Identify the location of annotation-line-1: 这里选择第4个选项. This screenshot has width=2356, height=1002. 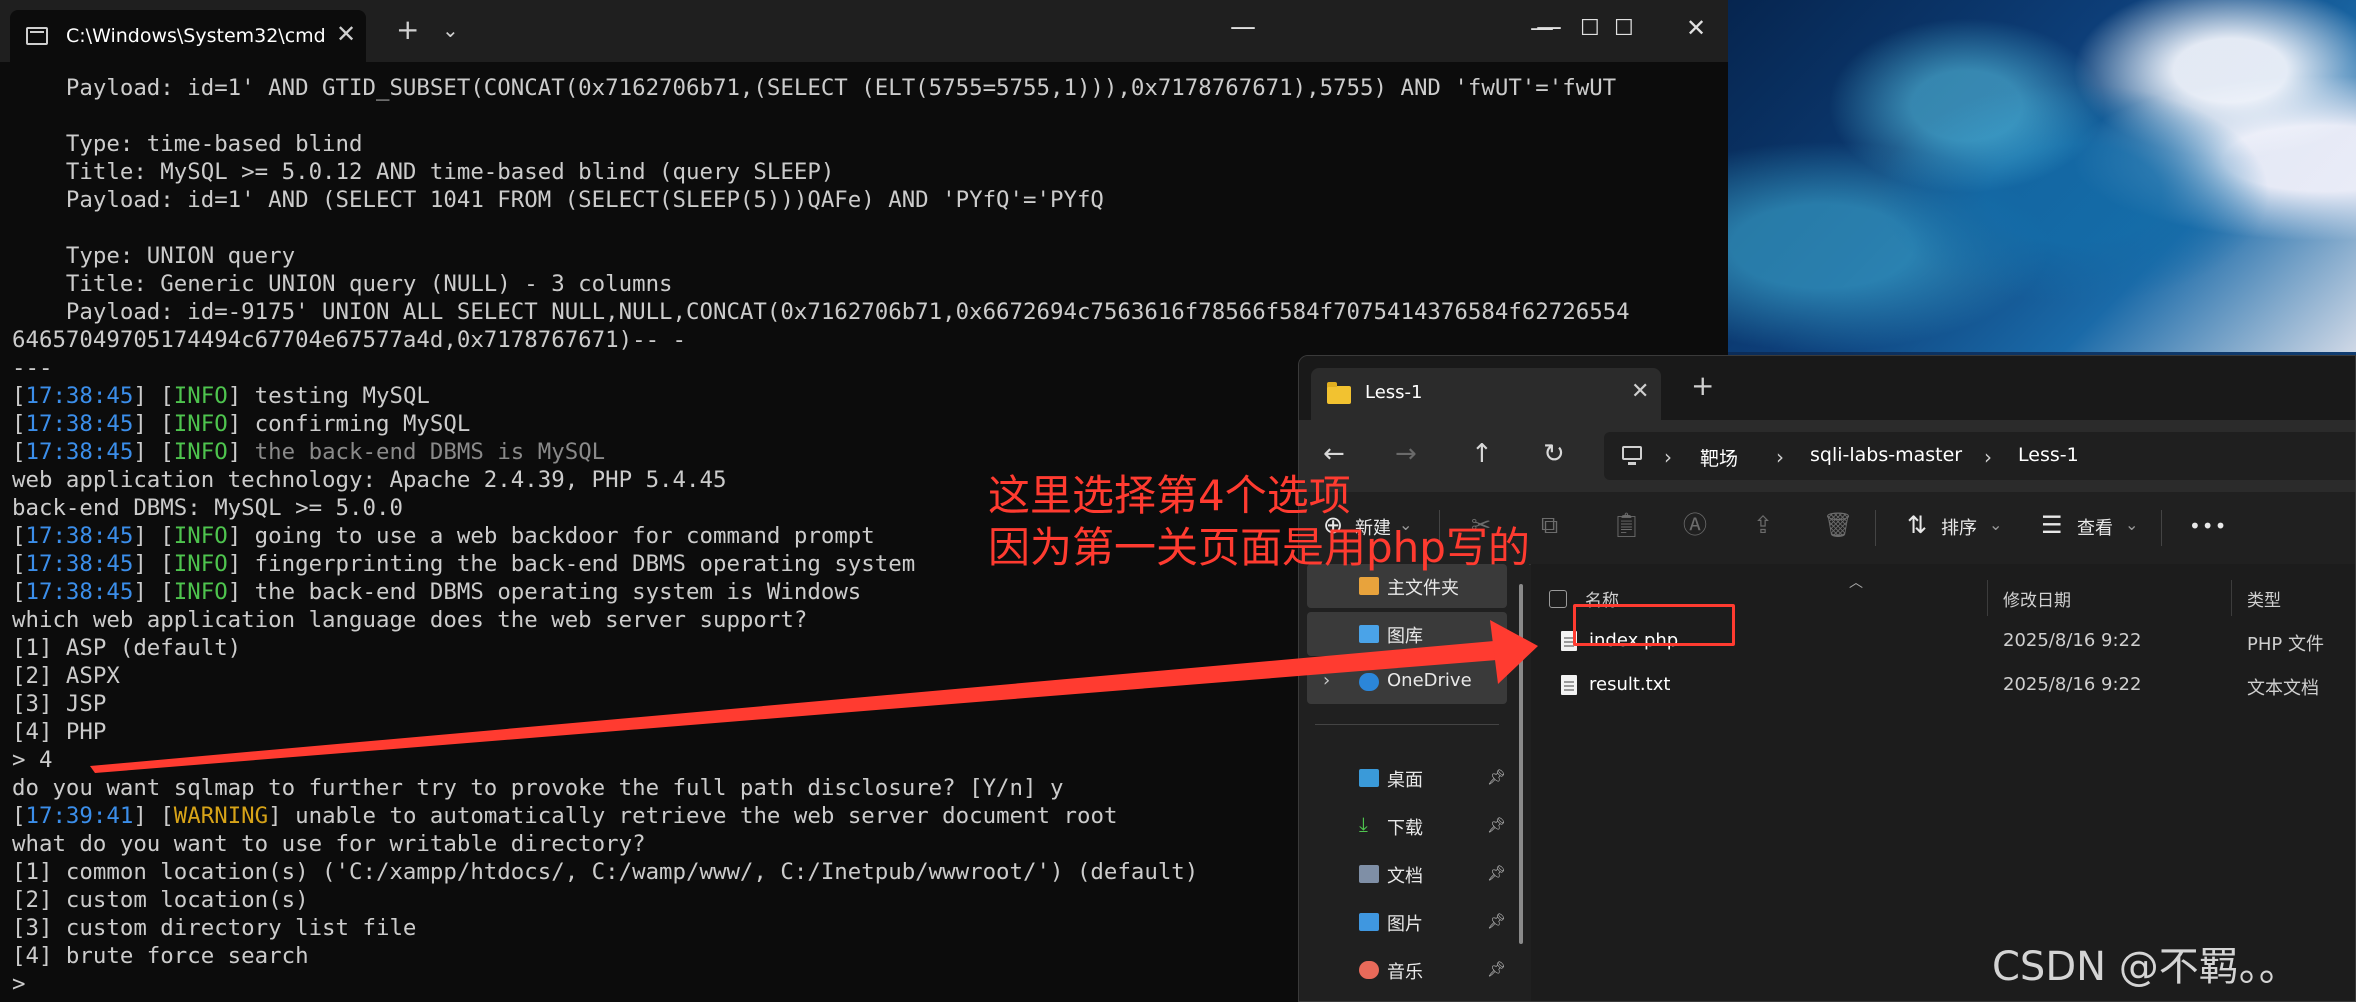
(1169, 495).